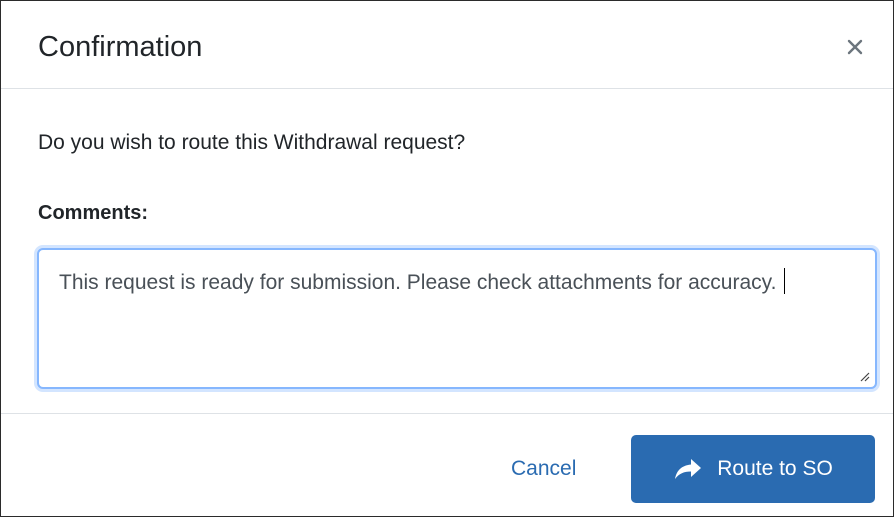  I want to click on cancel-button: Cancel, so click(543, 469).